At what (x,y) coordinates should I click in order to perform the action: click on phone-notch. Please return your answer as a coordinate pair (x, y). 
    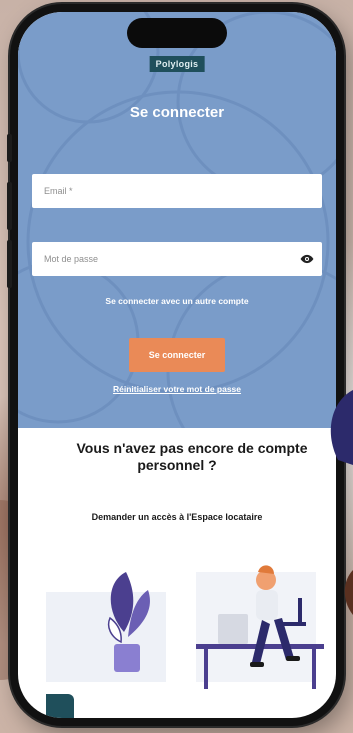
    Looking at the image, I should click on (177, 33).